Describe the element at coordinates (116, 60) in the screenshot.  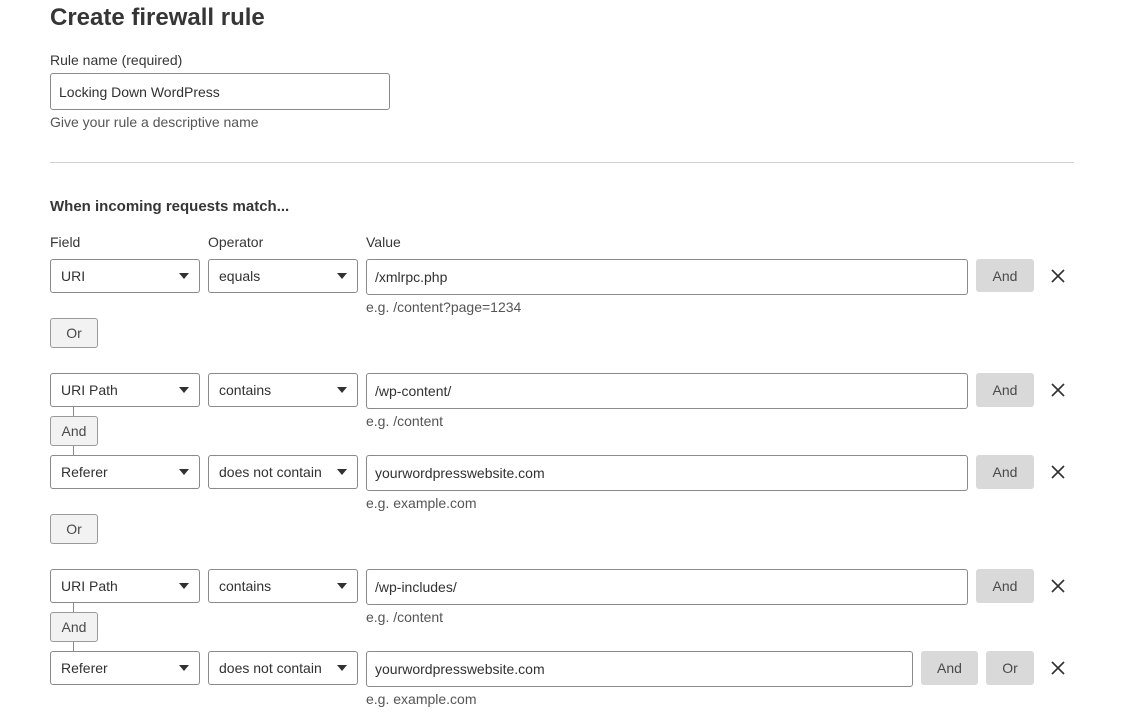
I see `rule-name-label: Rule name (required)` at that location.